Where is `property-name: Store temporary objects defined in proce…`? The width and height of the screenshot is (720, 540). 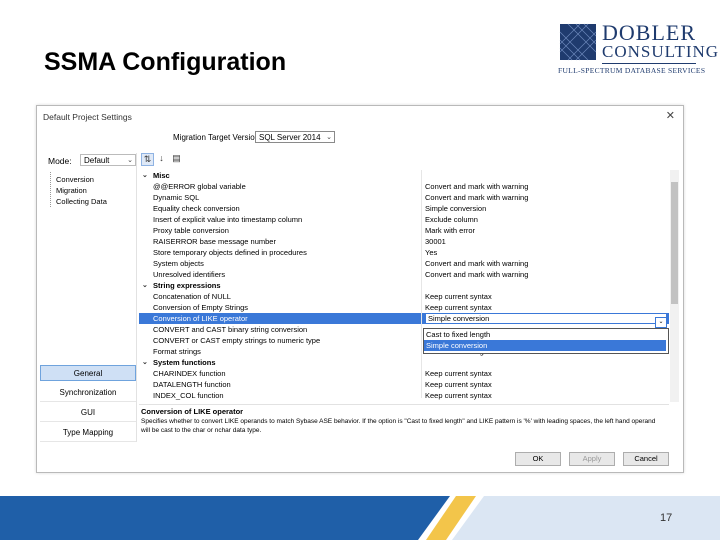
property-name: Store temporary objects defined in proce… is located at coordinates (230, 252).